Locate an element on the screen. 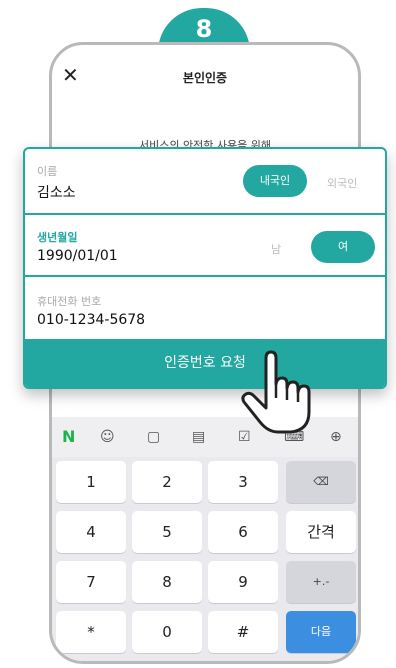 This screenshot has width=396, height=668. name-label: 이름 is located at coordinates (47, 171).